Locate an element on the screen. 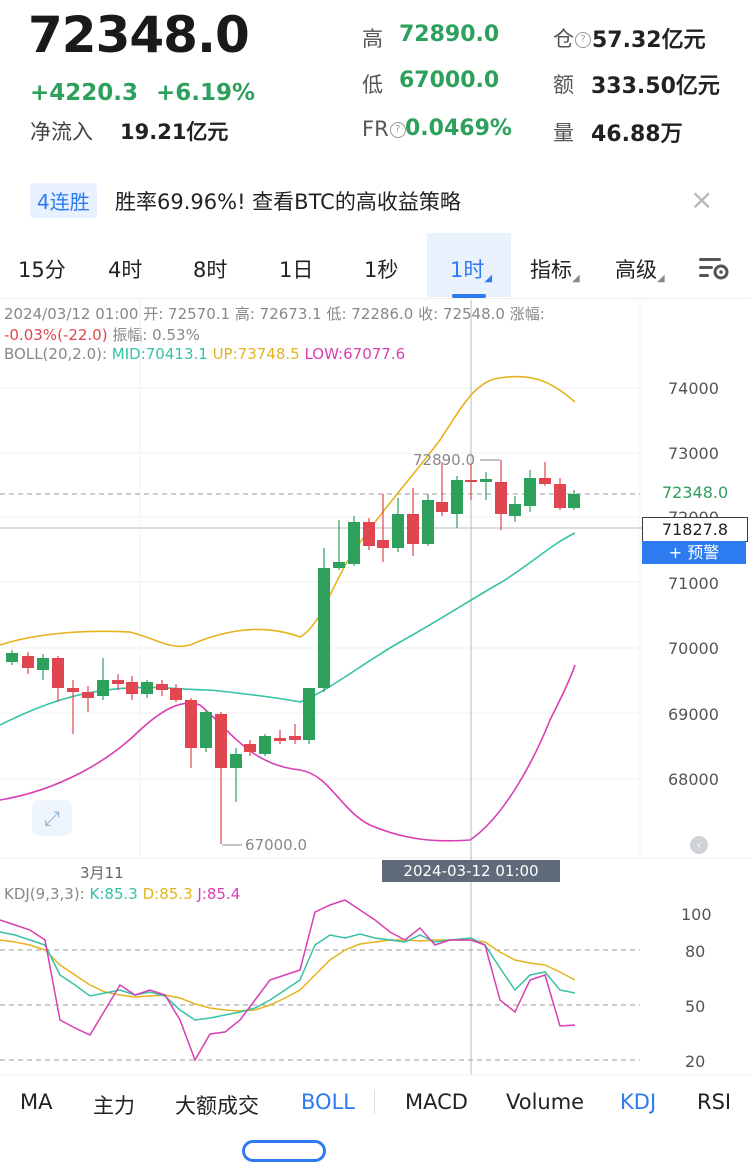 This screenshot has width=750, height=1162. indicator-tab-macd: MACD is located at coordinates (436, 1102).